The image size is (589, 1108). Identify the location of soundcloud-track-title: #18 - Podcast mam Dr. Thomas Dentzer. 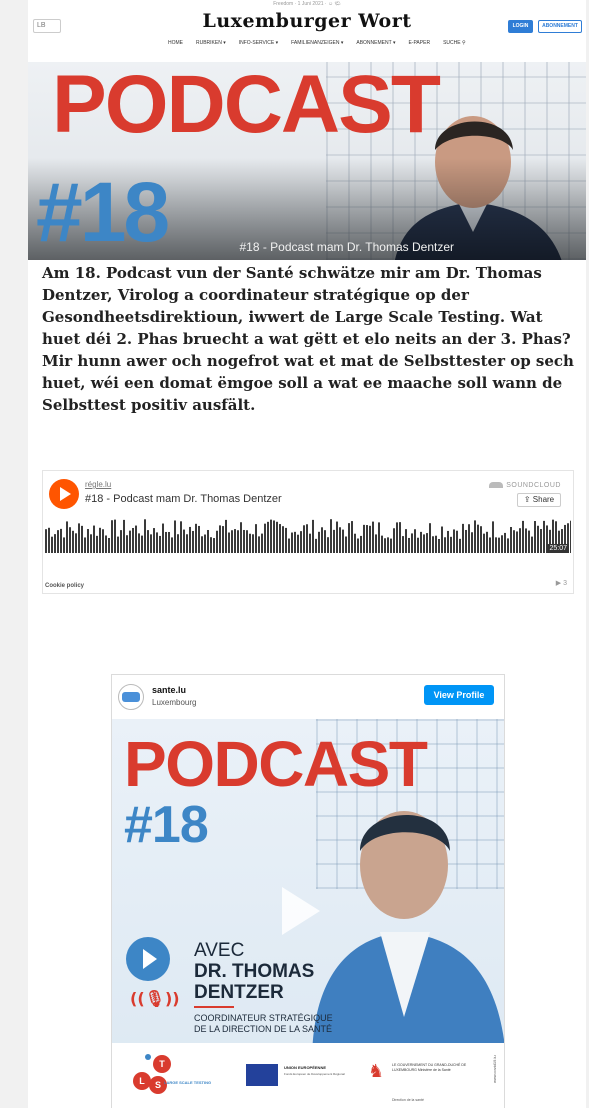
(183, 499).